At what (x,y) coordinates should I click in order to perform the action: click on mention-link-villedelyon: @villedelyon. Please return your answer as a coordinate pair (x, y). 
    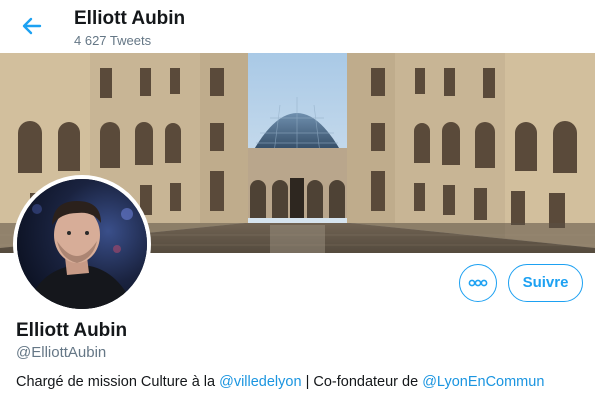
    Looking at the image, I should click on (260, 382).